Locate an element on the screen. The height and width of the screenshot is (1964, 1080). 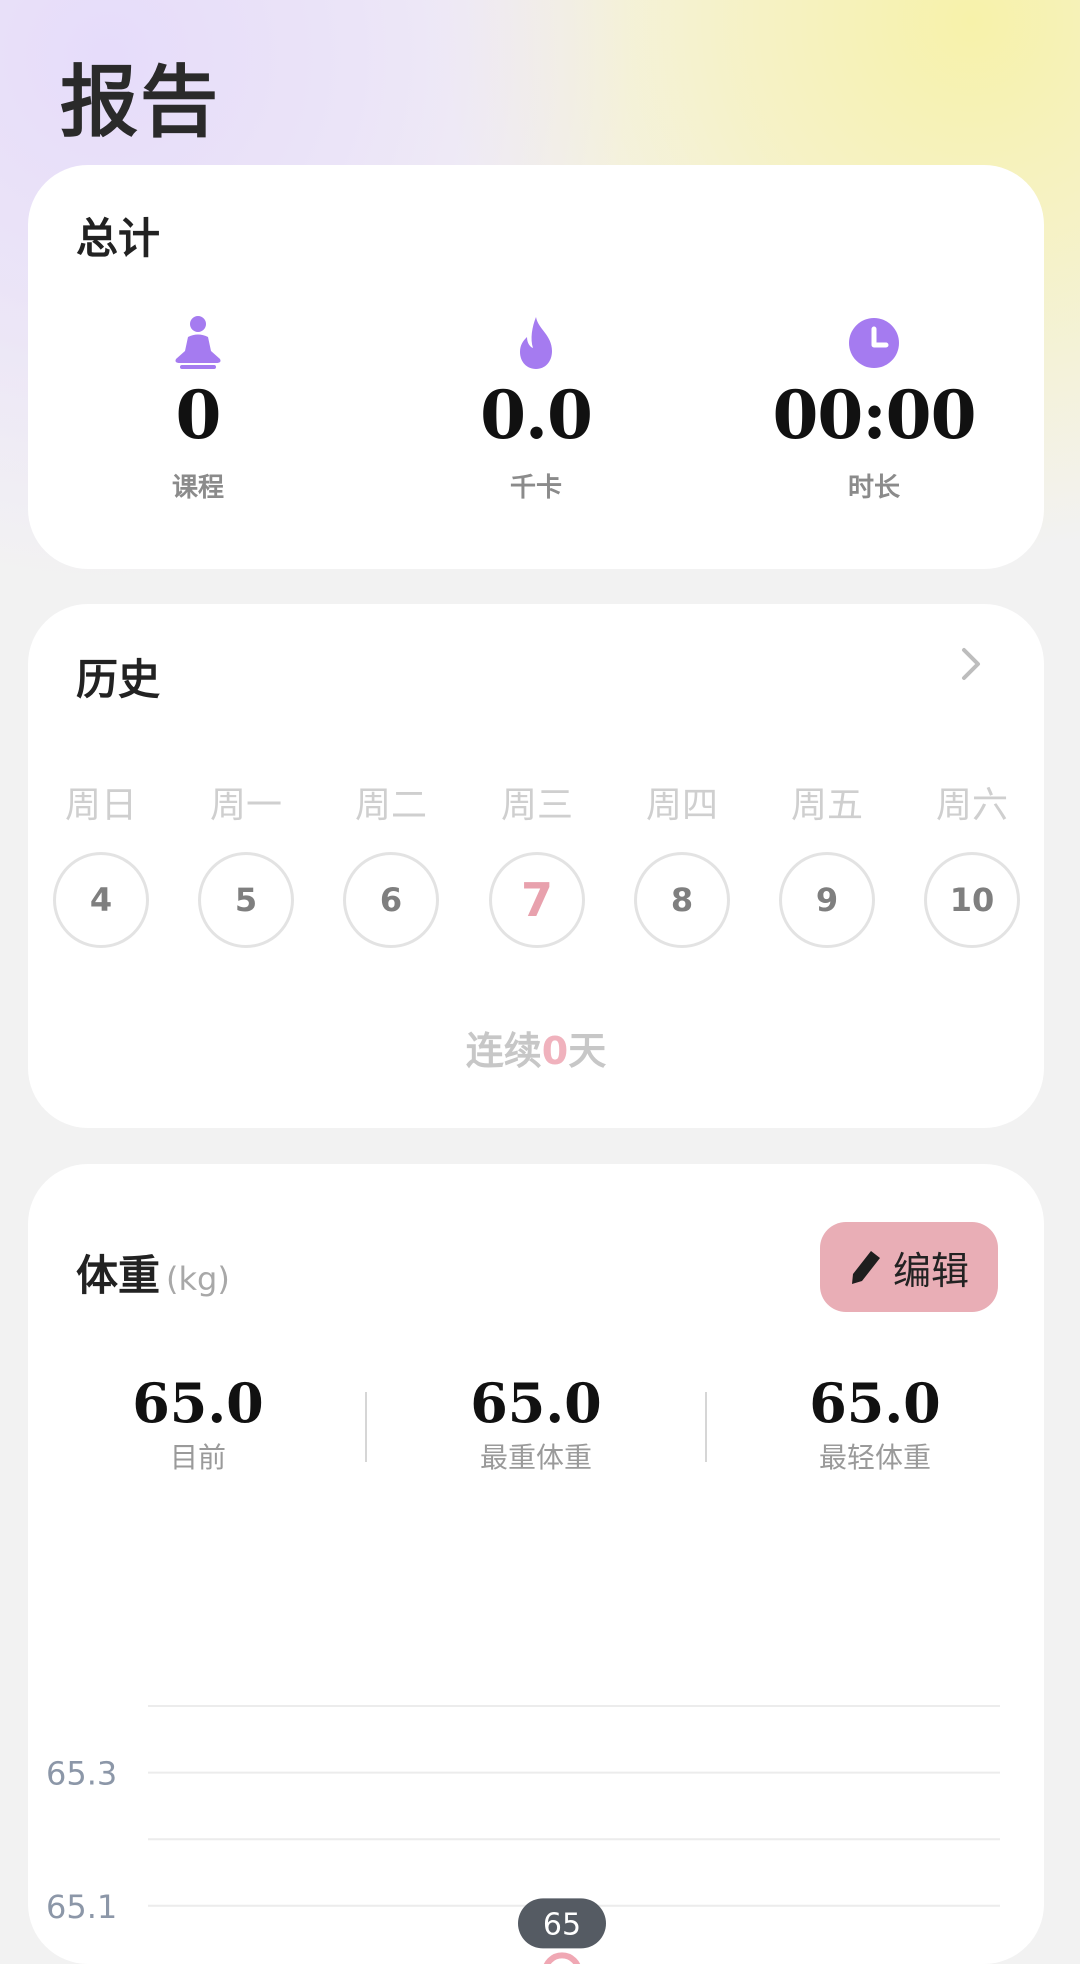
streak-text: 连续0天 is located at coordinates (536, 1047).